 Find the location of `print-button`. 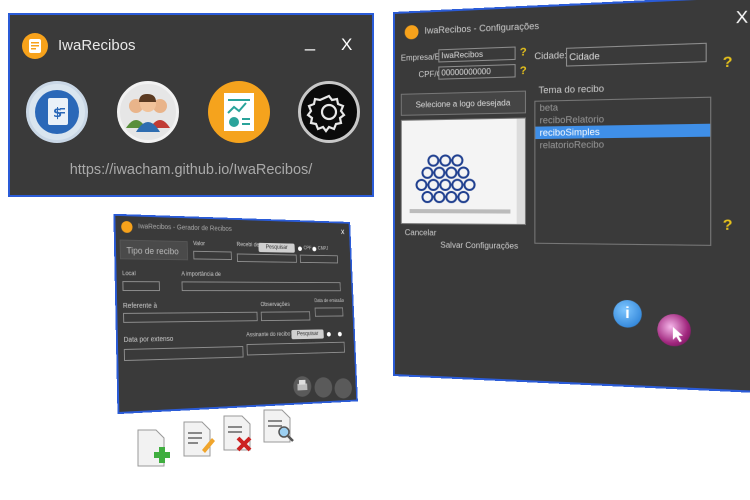

print-button is located at coordinates (302, 386).